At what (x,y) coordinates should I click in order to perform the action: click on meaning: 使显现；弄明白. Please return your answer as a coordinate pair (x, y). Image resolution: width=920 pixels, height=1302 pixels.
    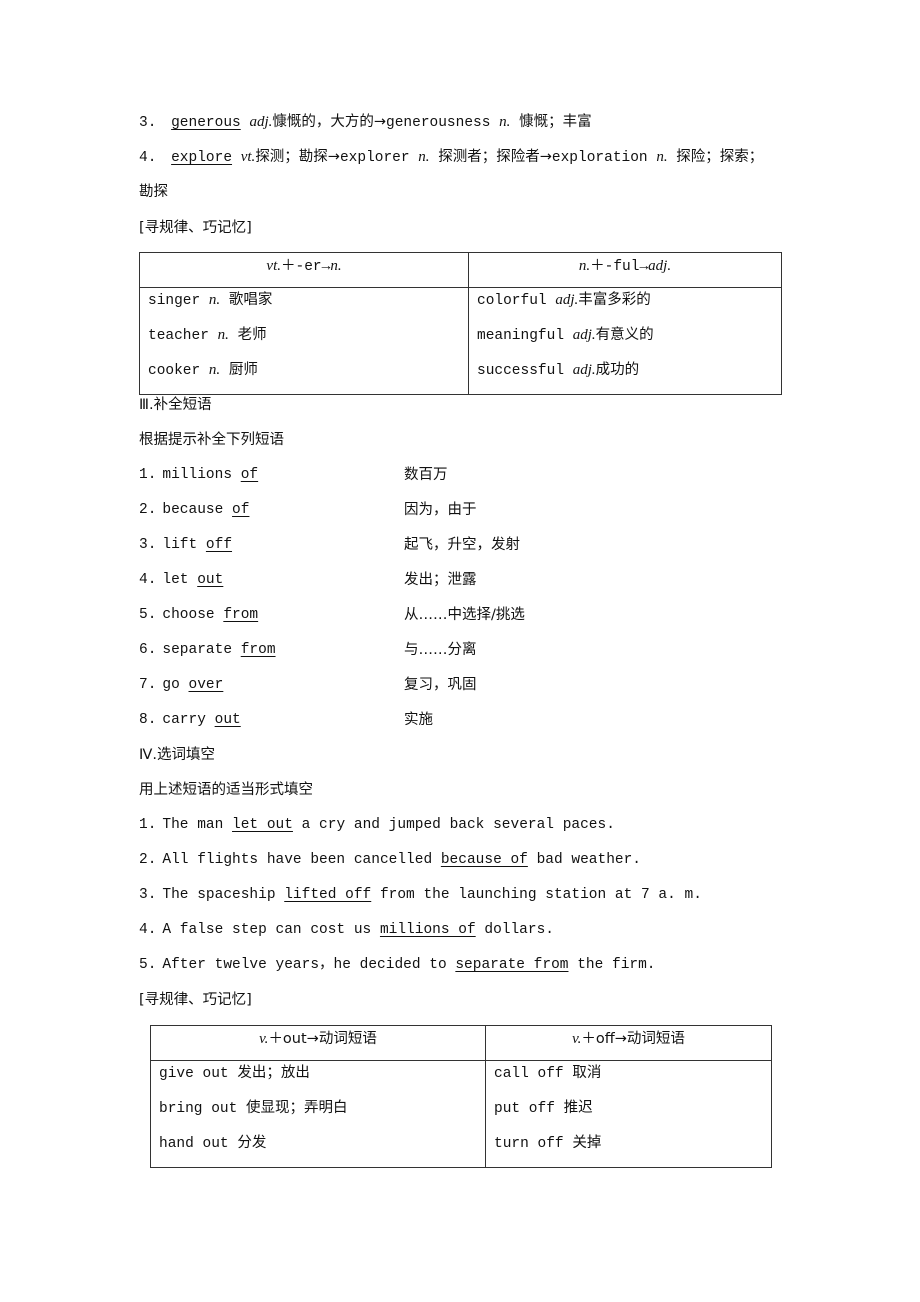
    Looking at the image, I should click on (297, 1108).